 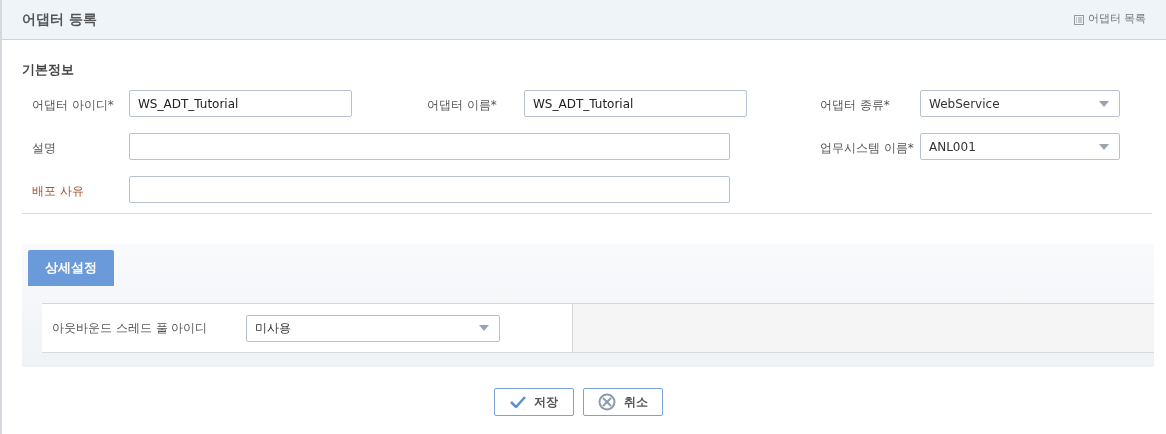 What do you see at coordinates (373, 328) in the screenshot?
I see `dropdown-field: 미사용` at bounding box center [373, 328].